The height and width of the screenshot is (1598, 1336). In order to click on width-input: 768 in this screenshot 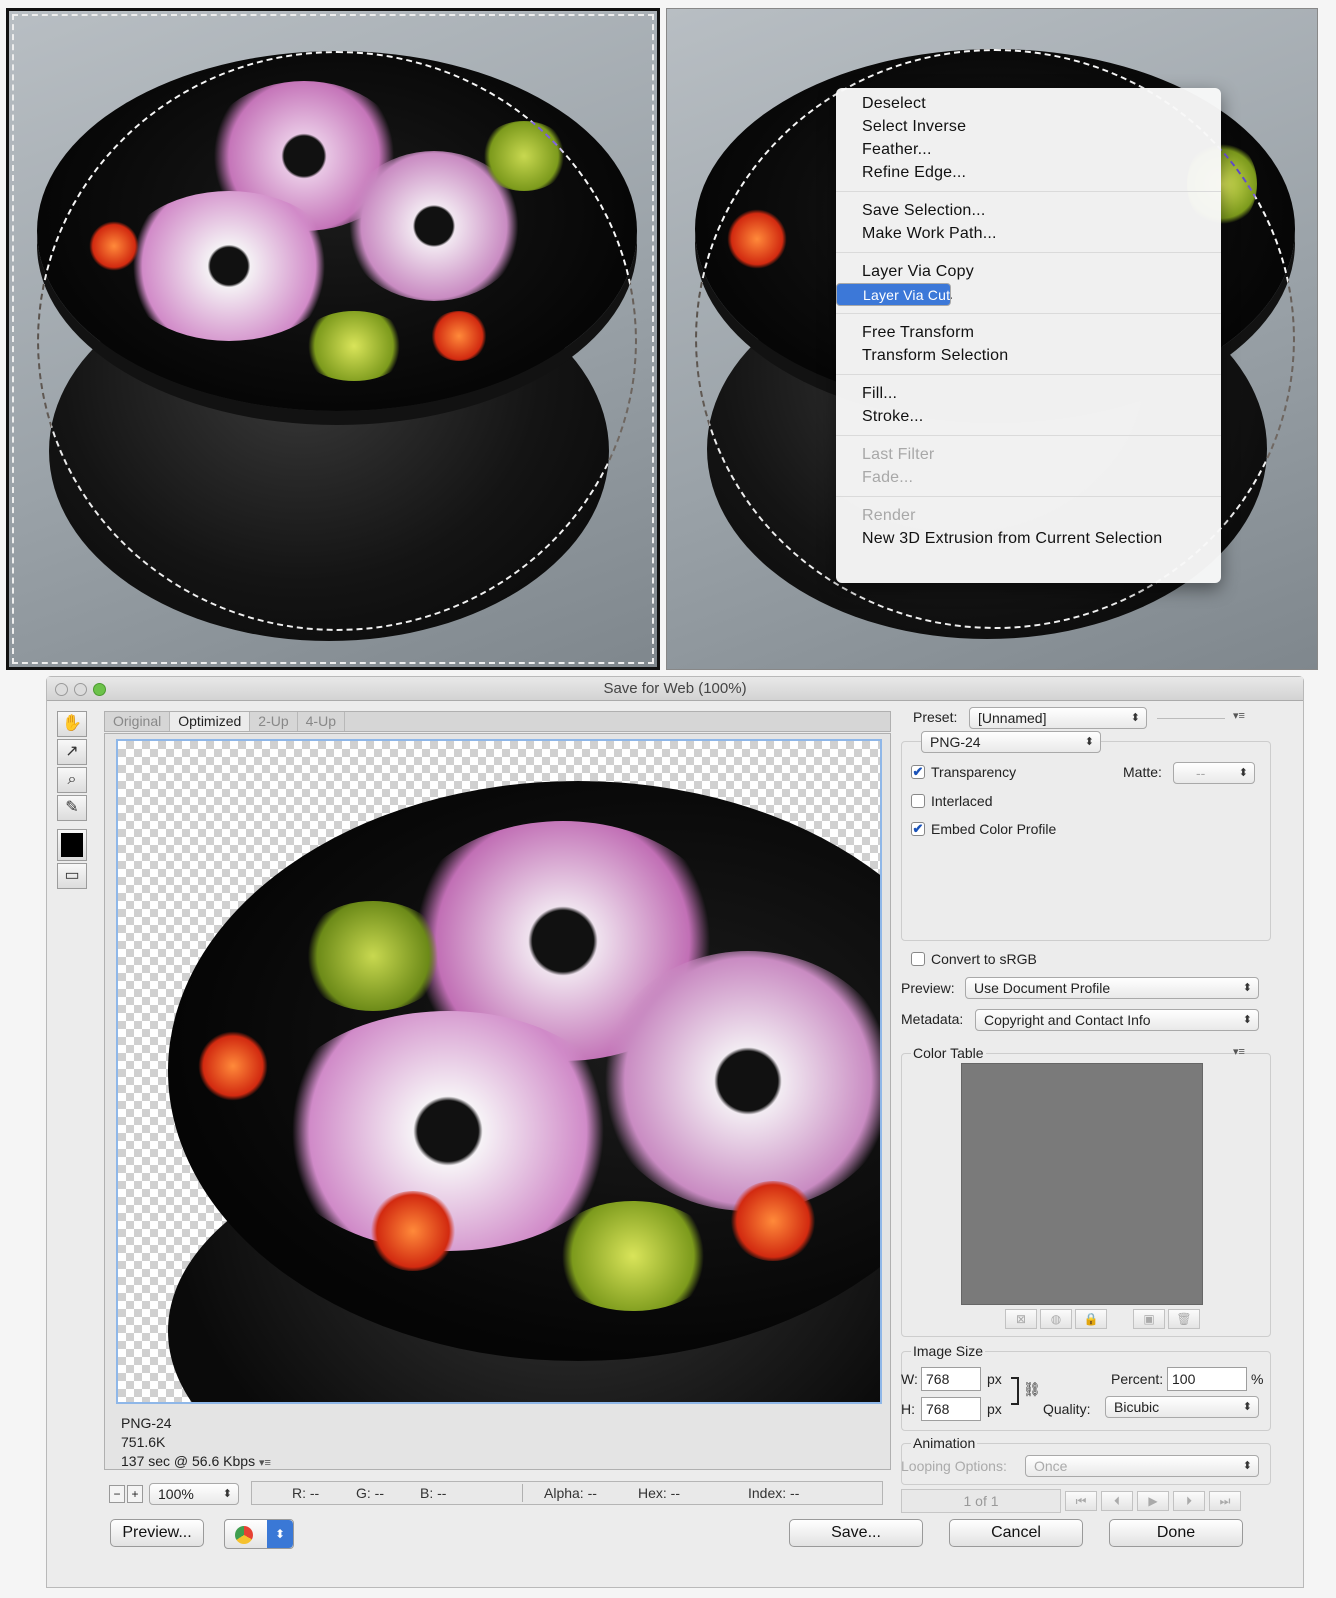, I will do `click(951, 1379)`.